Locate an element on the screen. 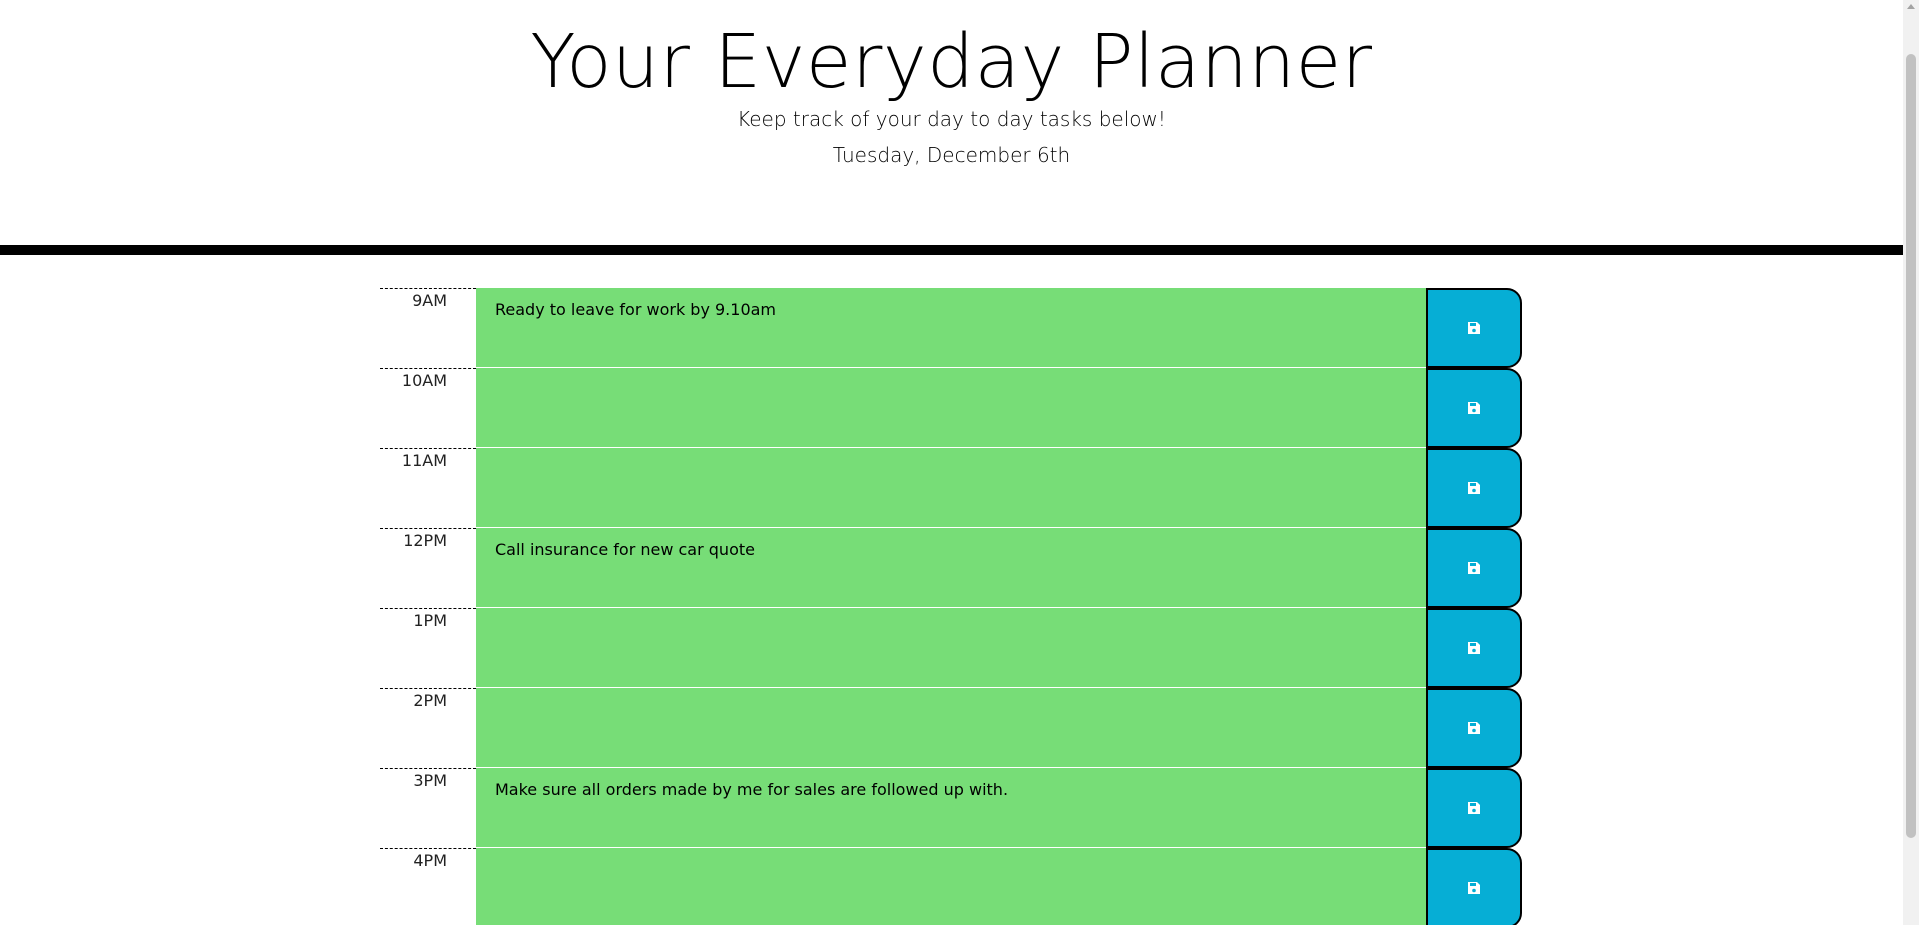  save-button-1pm is located at coordinates (1474, 648).